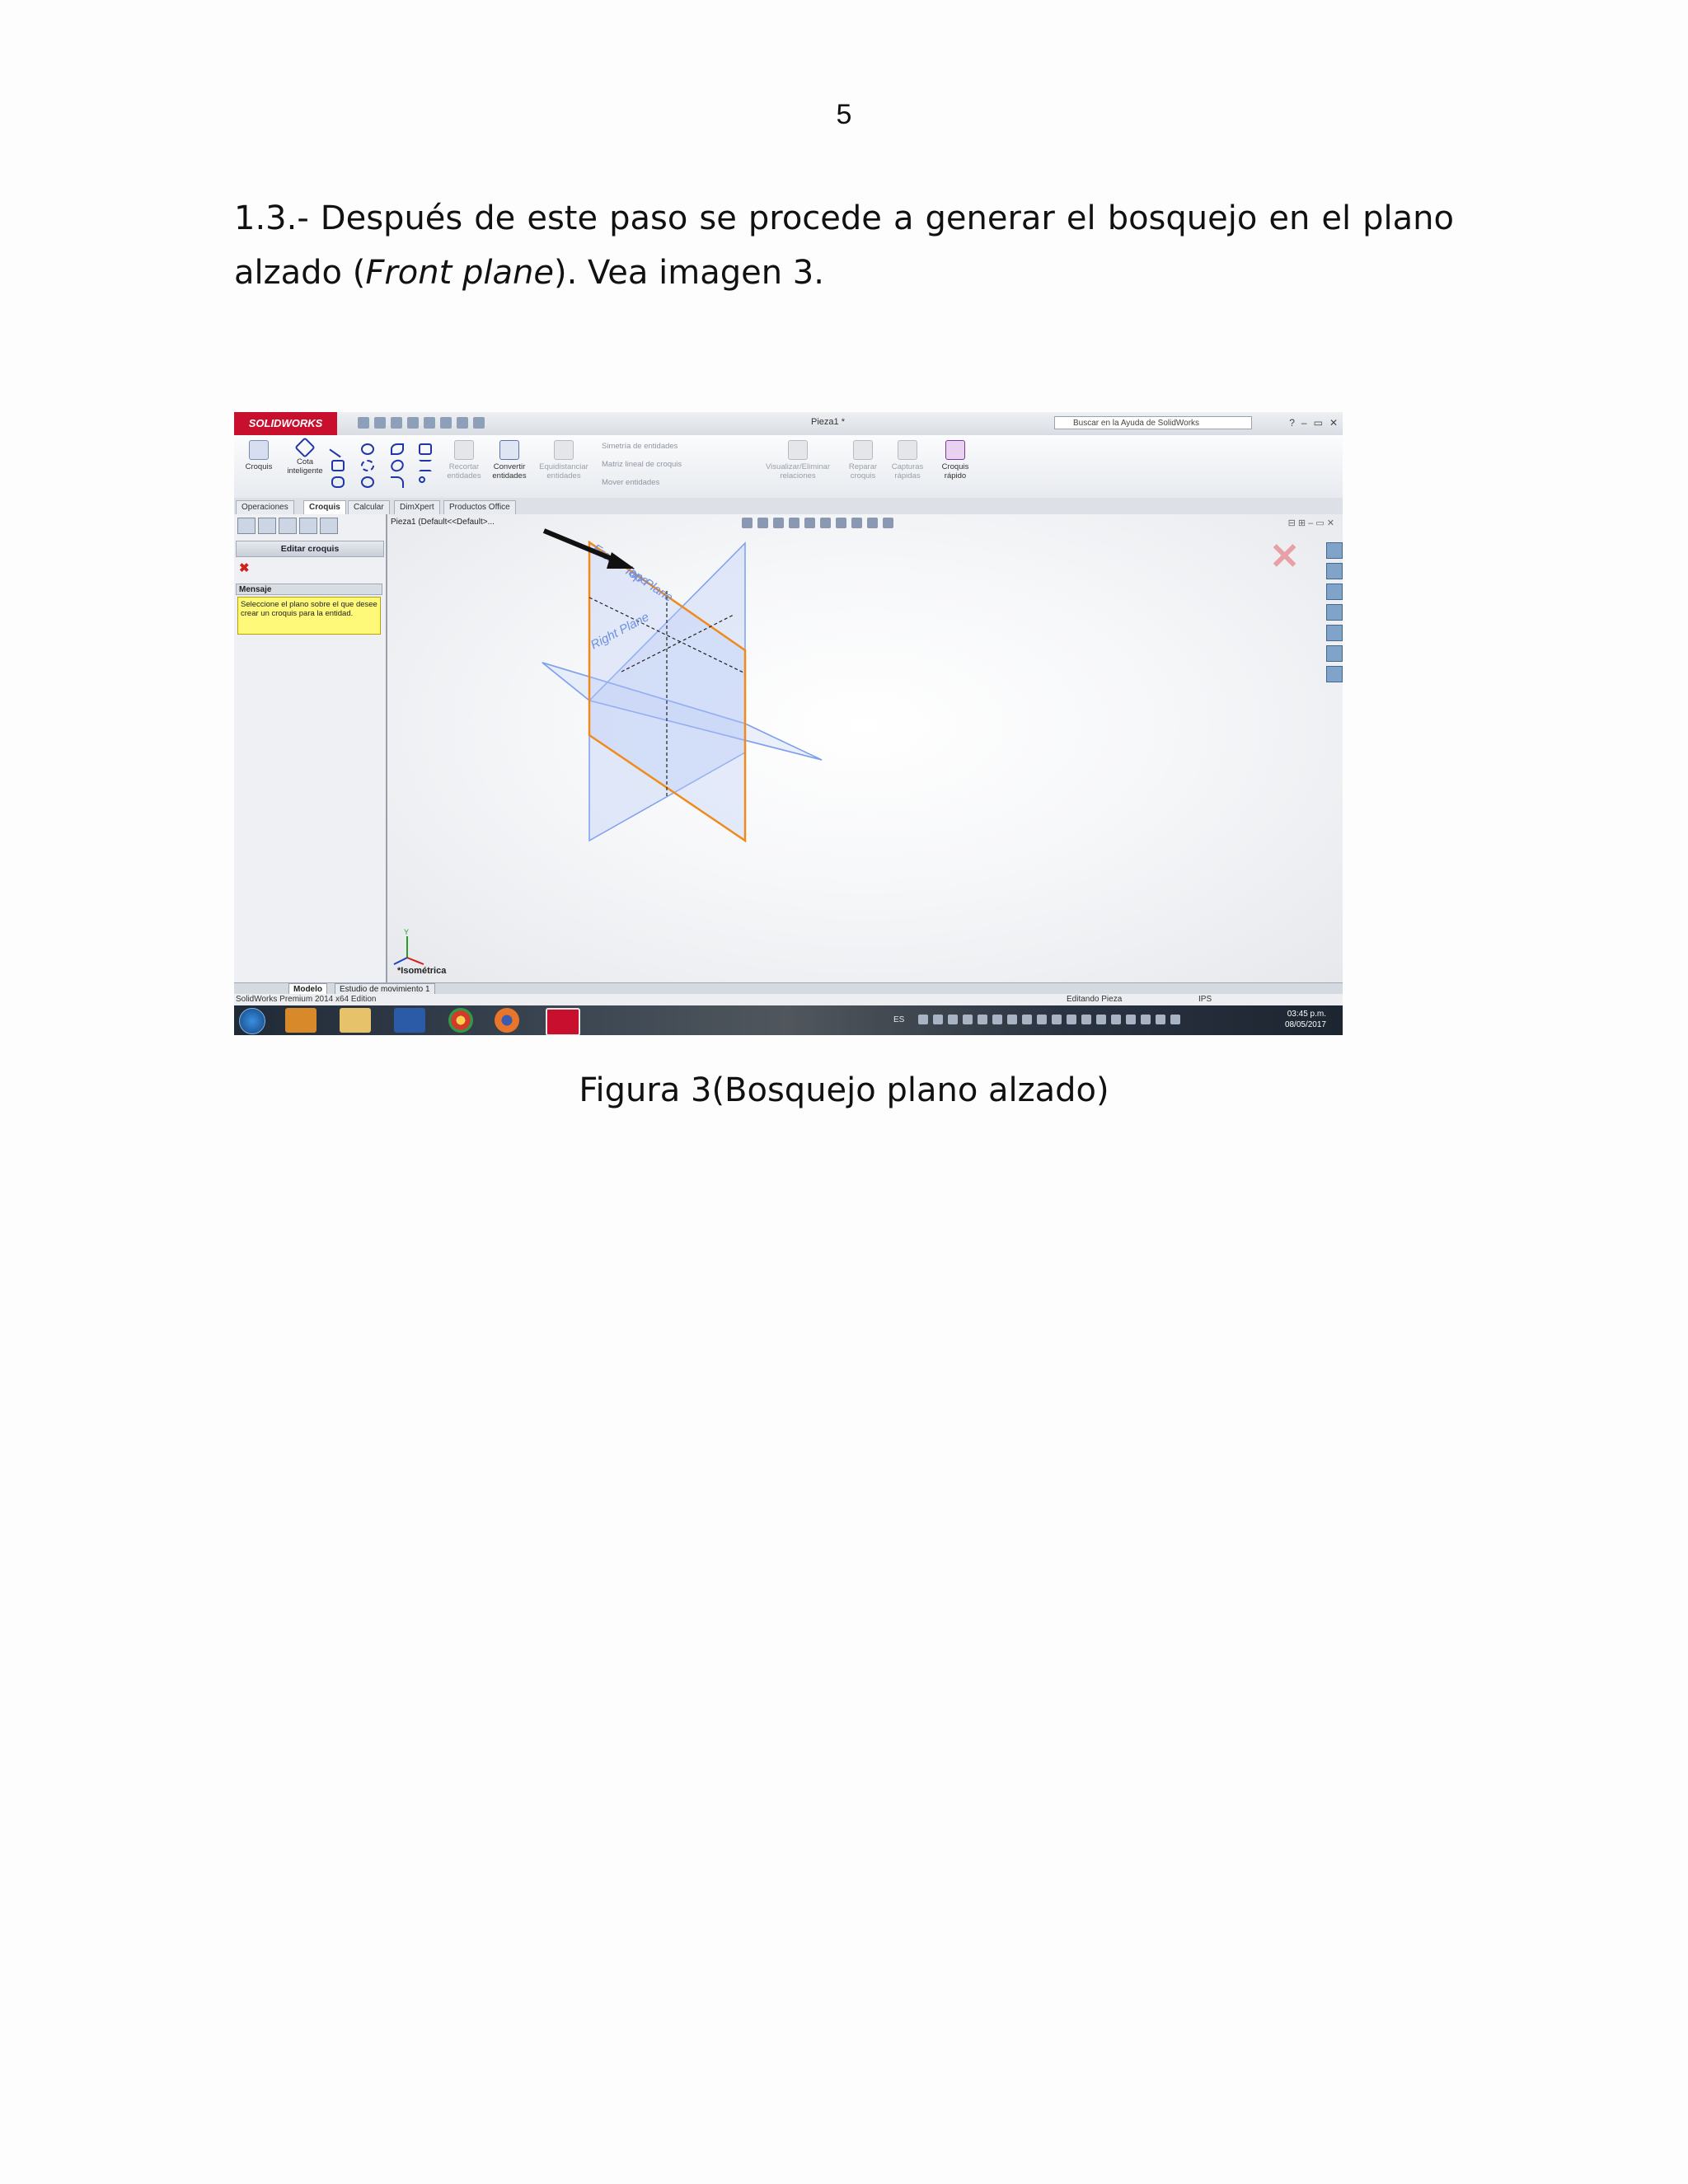 The height and width of the screenshot is (2184, 1688). What do you see at coordinates (338, 449) in the screenshot?
I see `line-icon` at bounding box center [338, 449].